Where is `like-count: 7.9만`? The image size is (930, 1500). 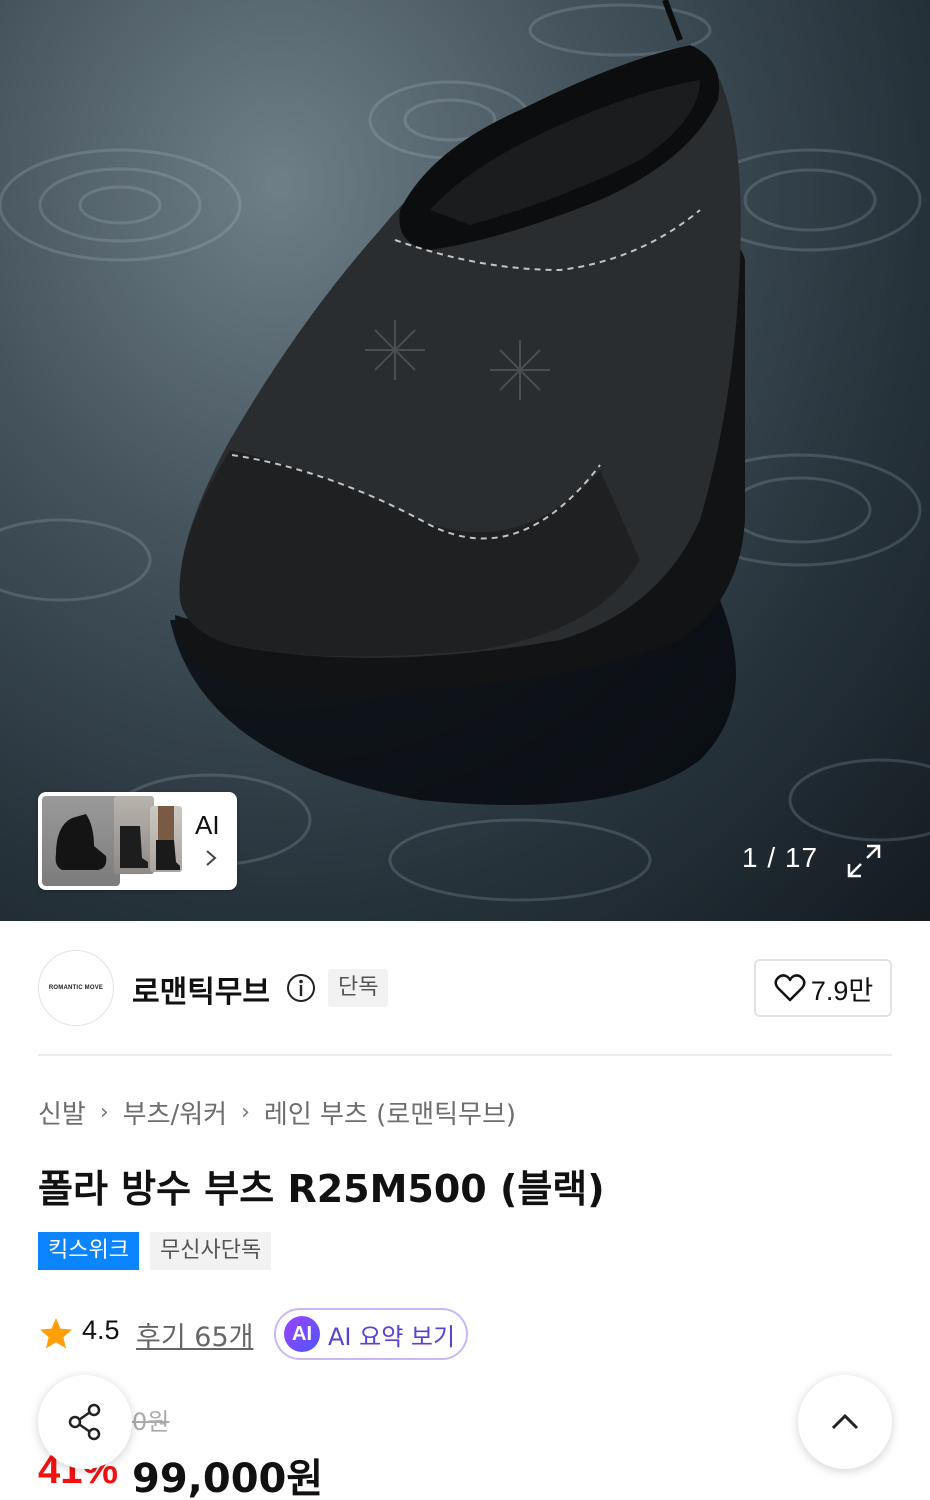
like-count: 7.9만 is located at coordinates (842, 990).